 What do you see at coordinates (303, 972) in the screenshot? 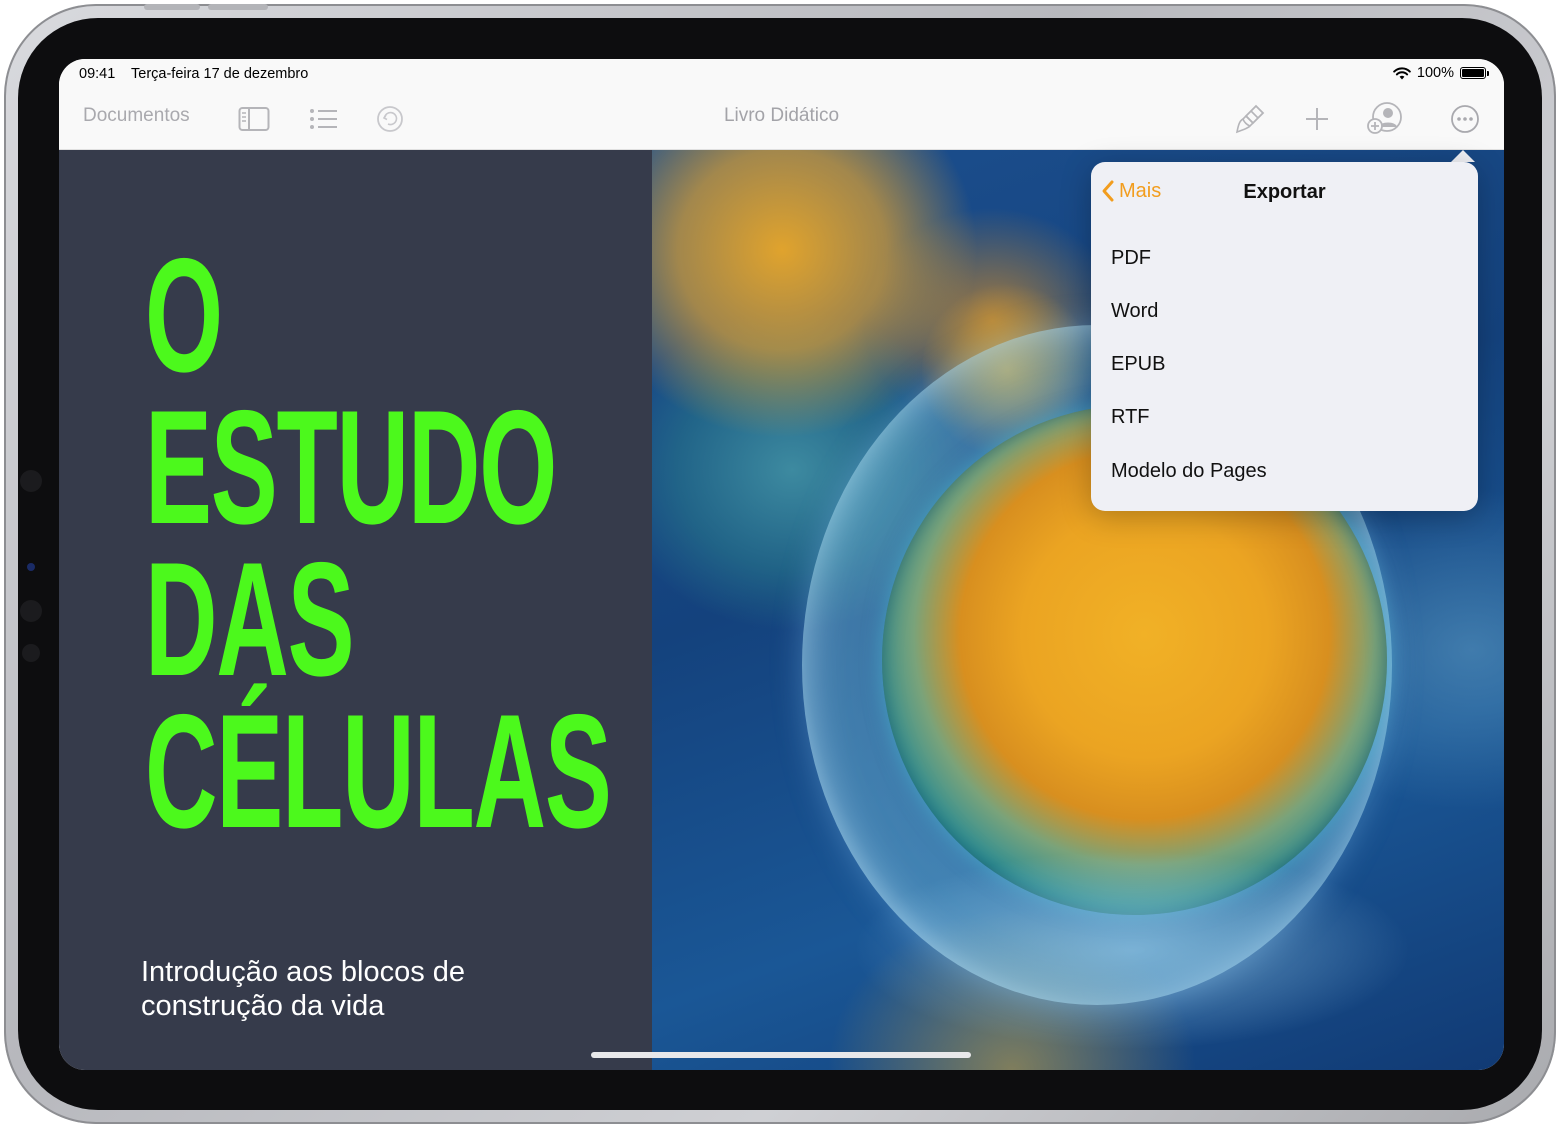
I see `cover-subtitle-line: Introdução aos blocos de` at bounding box center [303, 972].